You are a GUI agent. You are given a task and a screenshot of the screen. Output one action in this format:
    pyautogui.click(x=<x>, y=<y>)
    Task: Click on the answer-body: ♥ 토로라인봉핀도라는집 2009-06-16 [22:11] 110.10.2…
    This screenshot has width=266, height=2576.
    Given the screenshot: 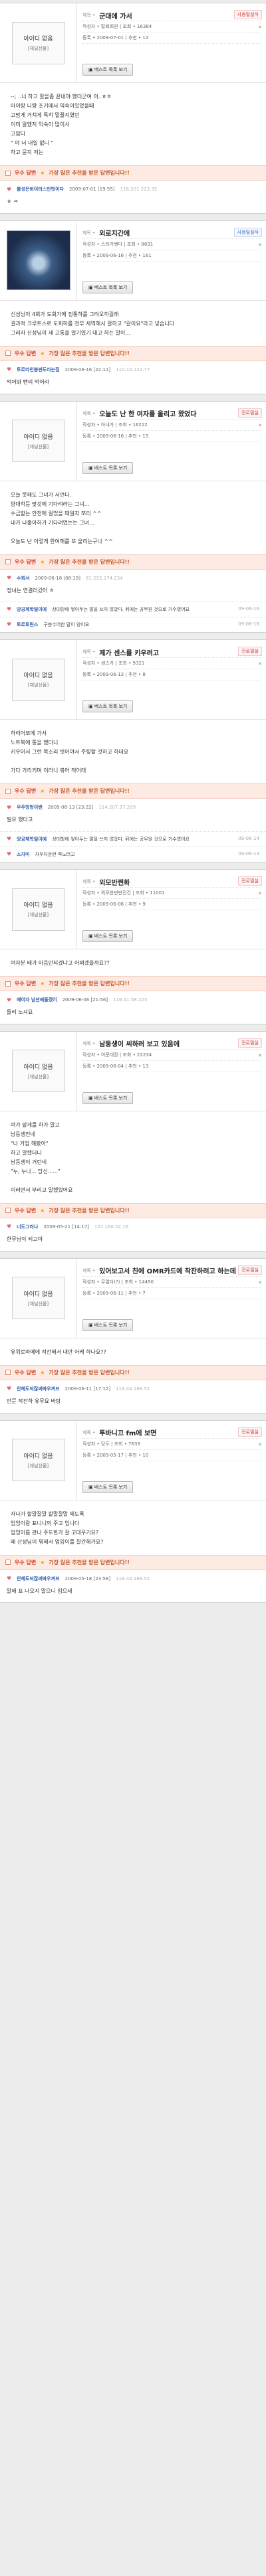 What is the action you would take?
    pyautogui.click(x=133, y=377)
    